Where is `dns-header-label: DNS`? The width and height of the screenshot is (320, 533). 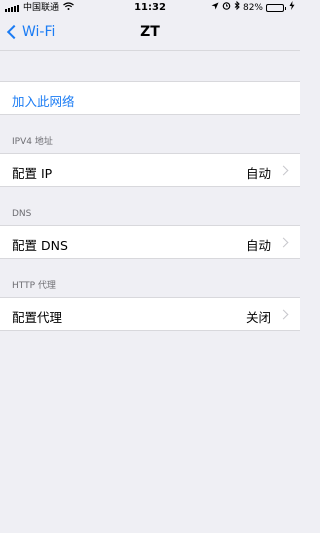 dns-header-label: DNS is located at coordinates (22, 214).